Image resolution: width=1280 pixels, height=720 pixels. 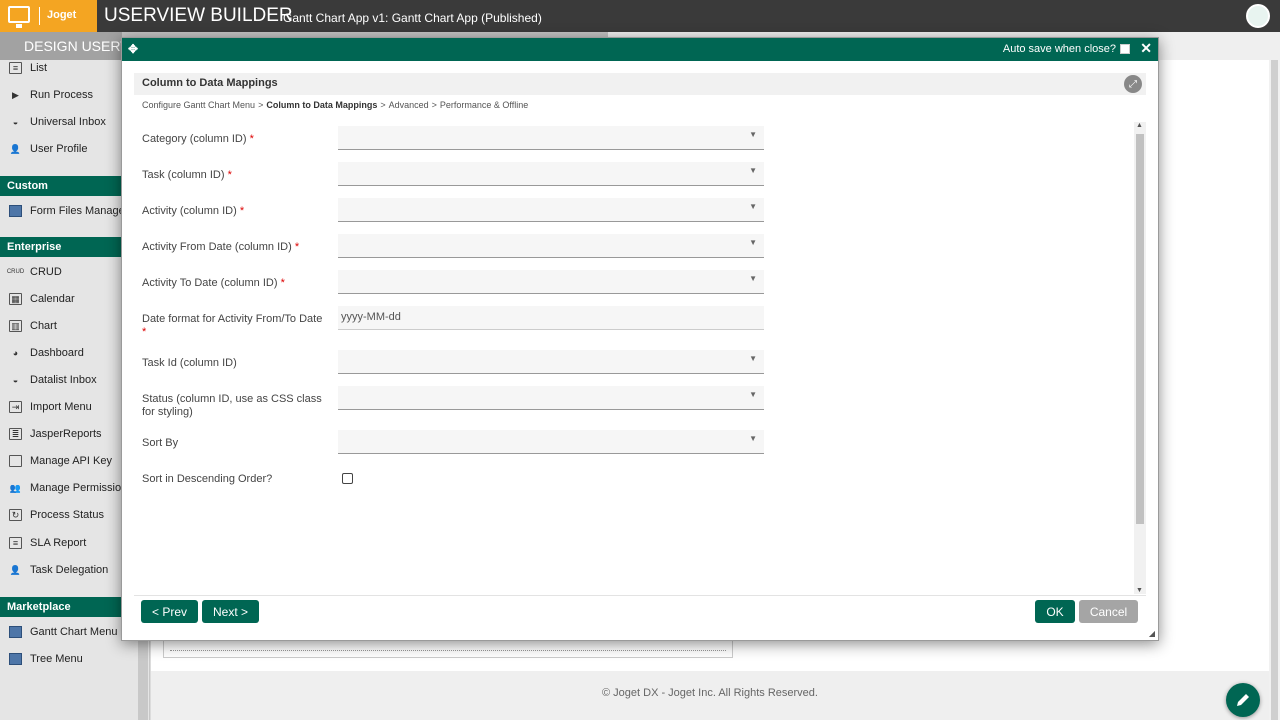 I want to click on dialog-page-header: Column to Data Mappings ⤢, so click(x=640, y=84).